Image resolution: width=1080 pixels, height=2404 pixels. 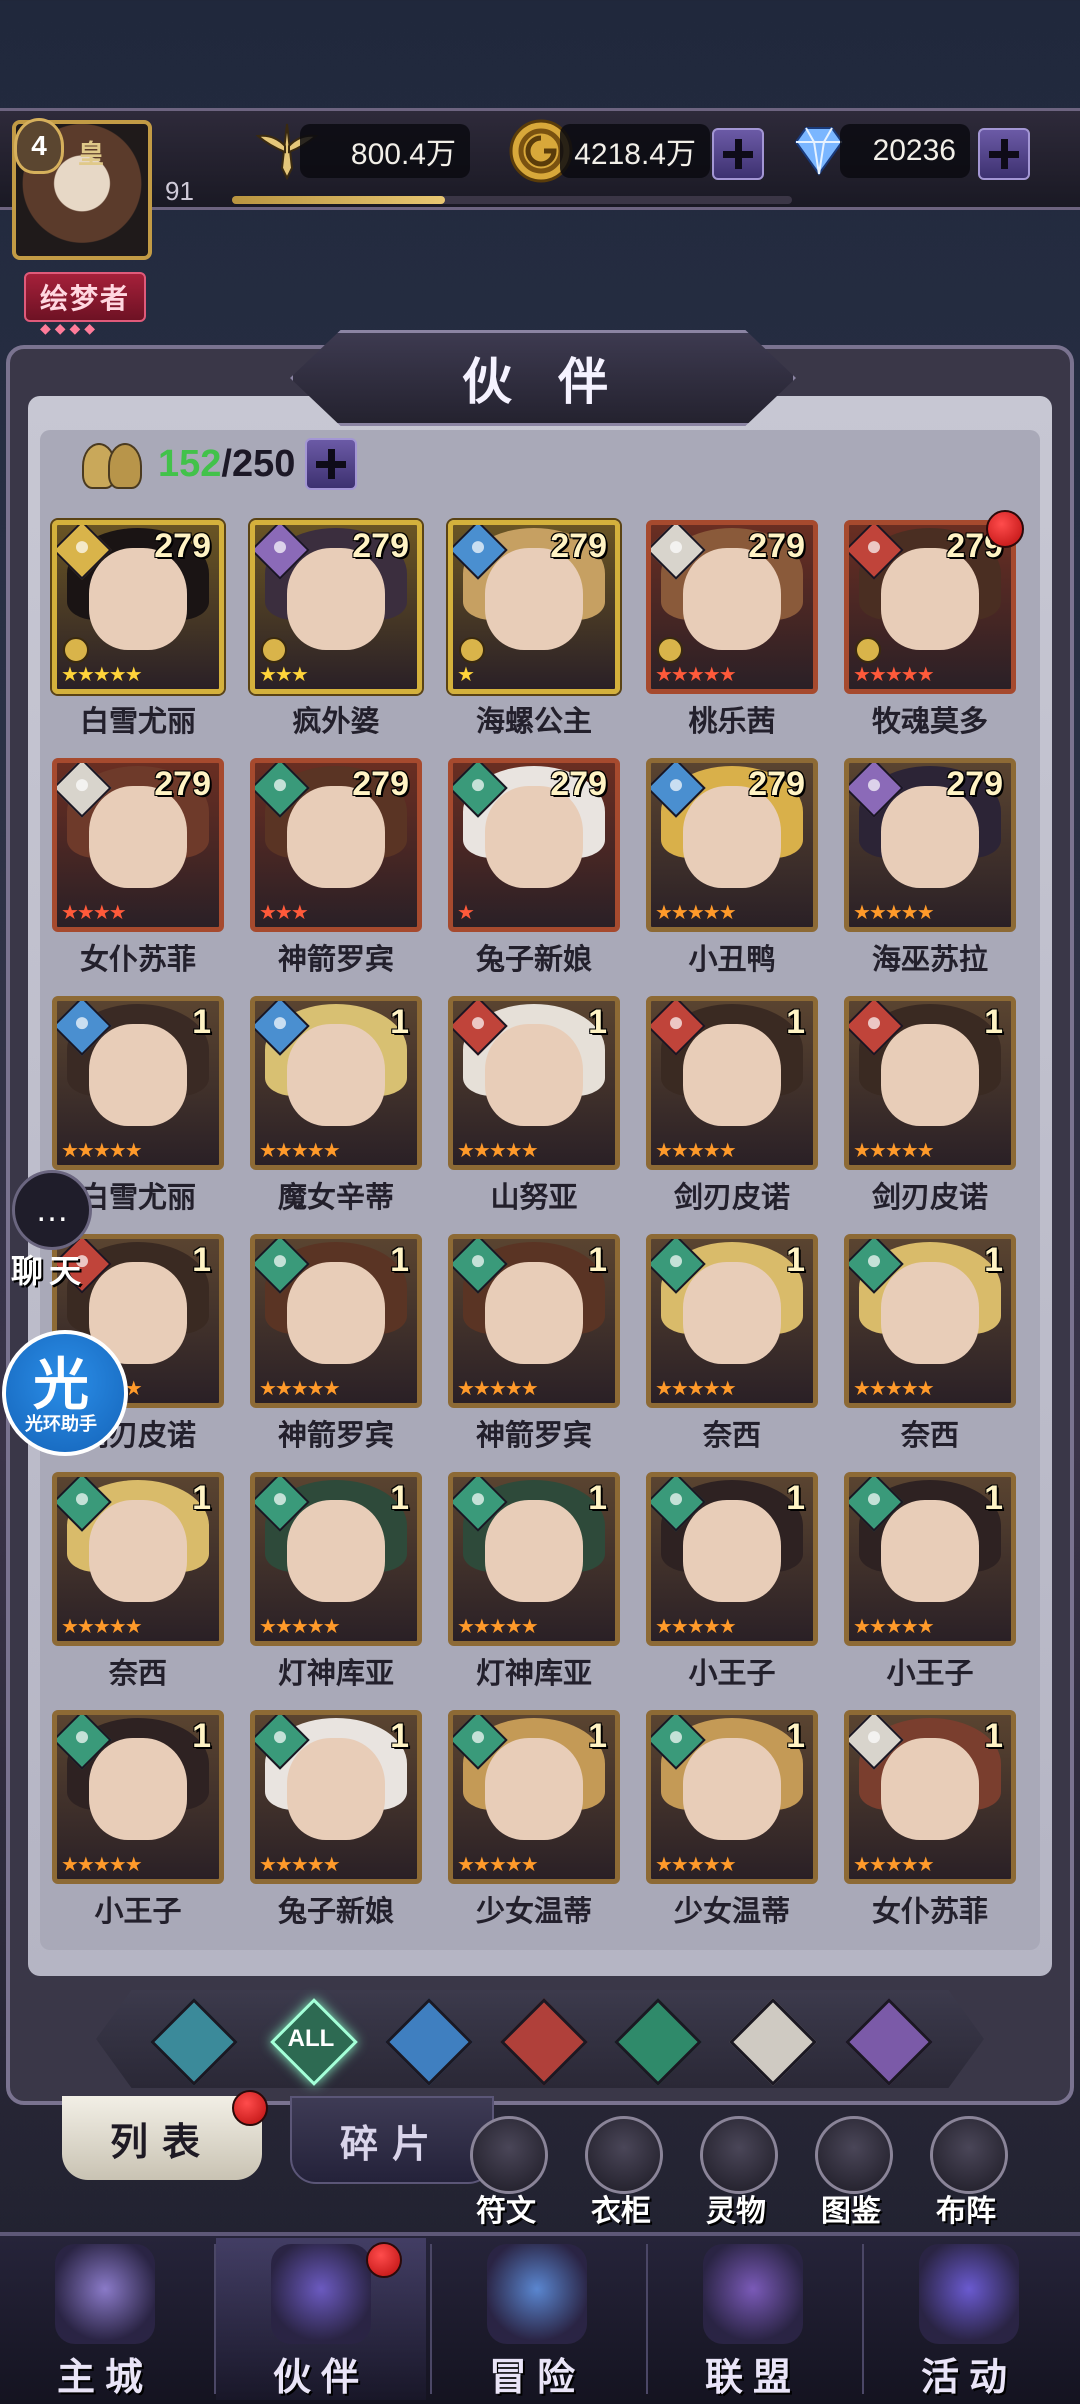 What do you see at coordinates (91, 154) in the screenshot?
I see `vip-label: 皇` at bounding box center [91, 154].